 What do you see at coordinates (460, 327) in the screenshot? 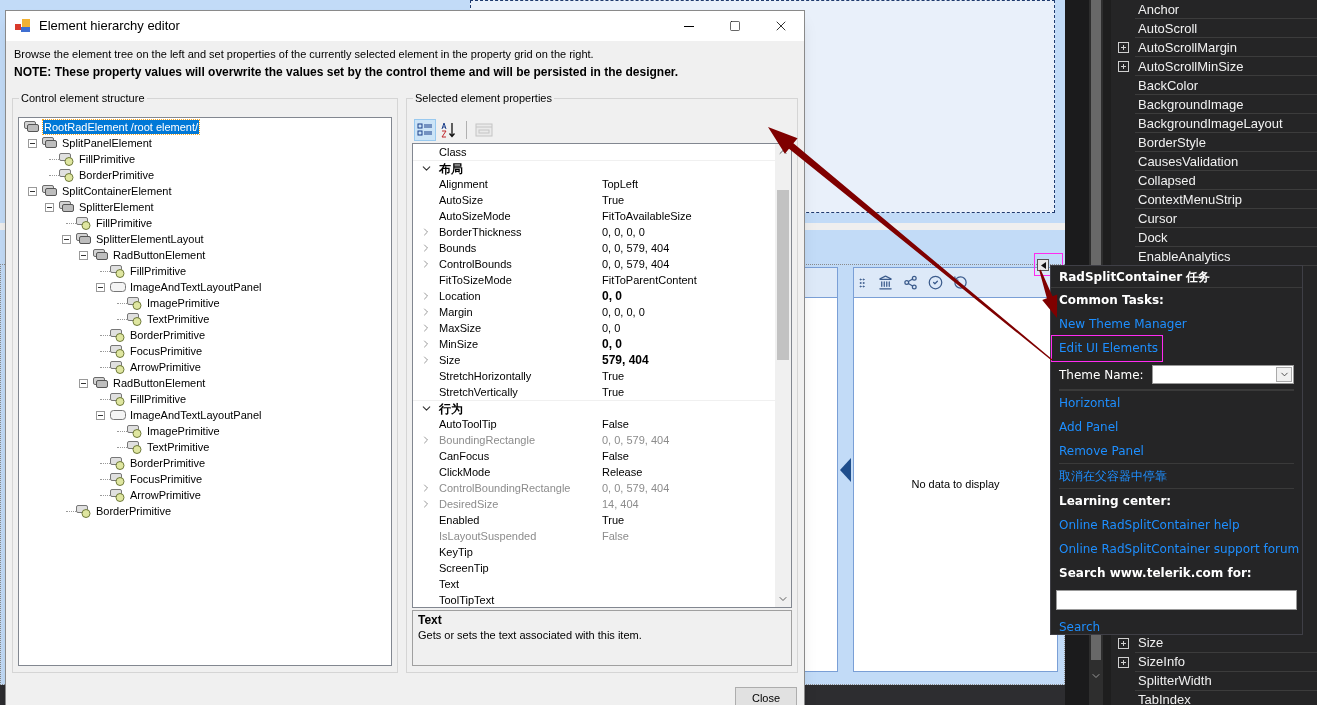
I see `property-name: MaxSize` at bounding box center [460, 327].